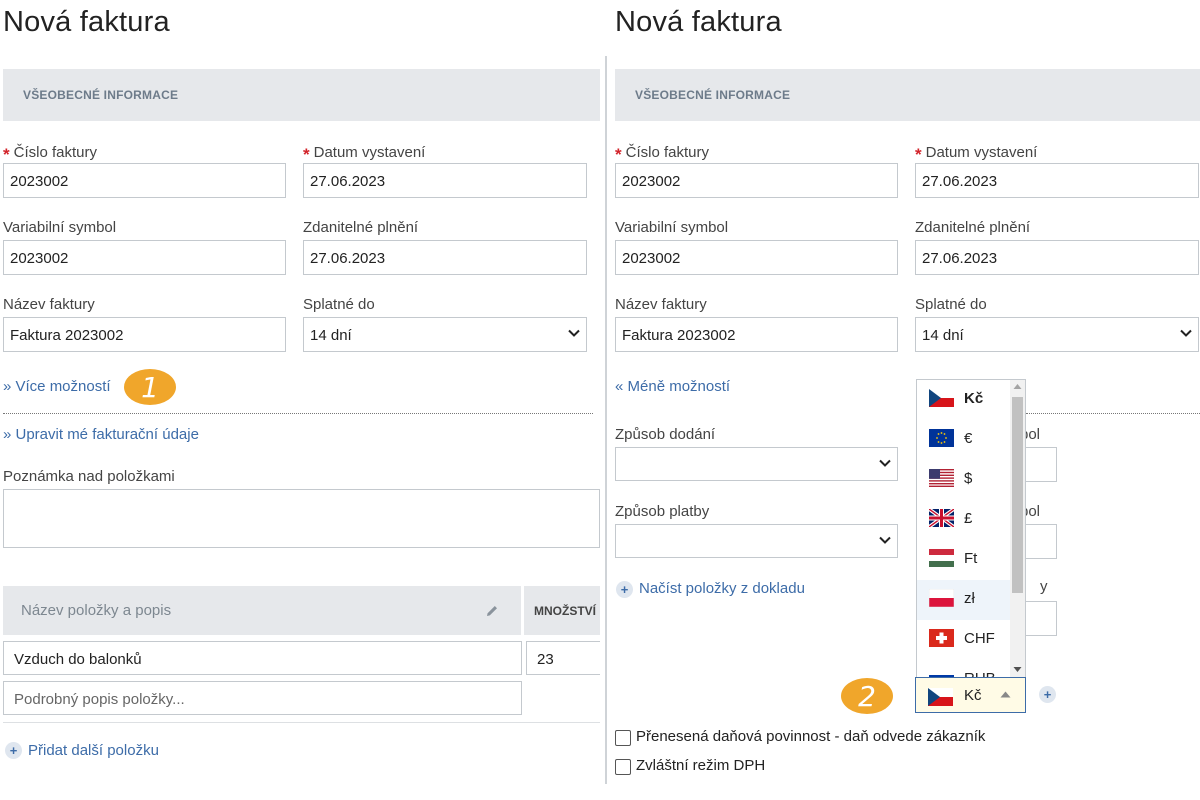  Describe the element at coordinates (1044, 586) in the screenshot. I see `partial-label: y` at that location.